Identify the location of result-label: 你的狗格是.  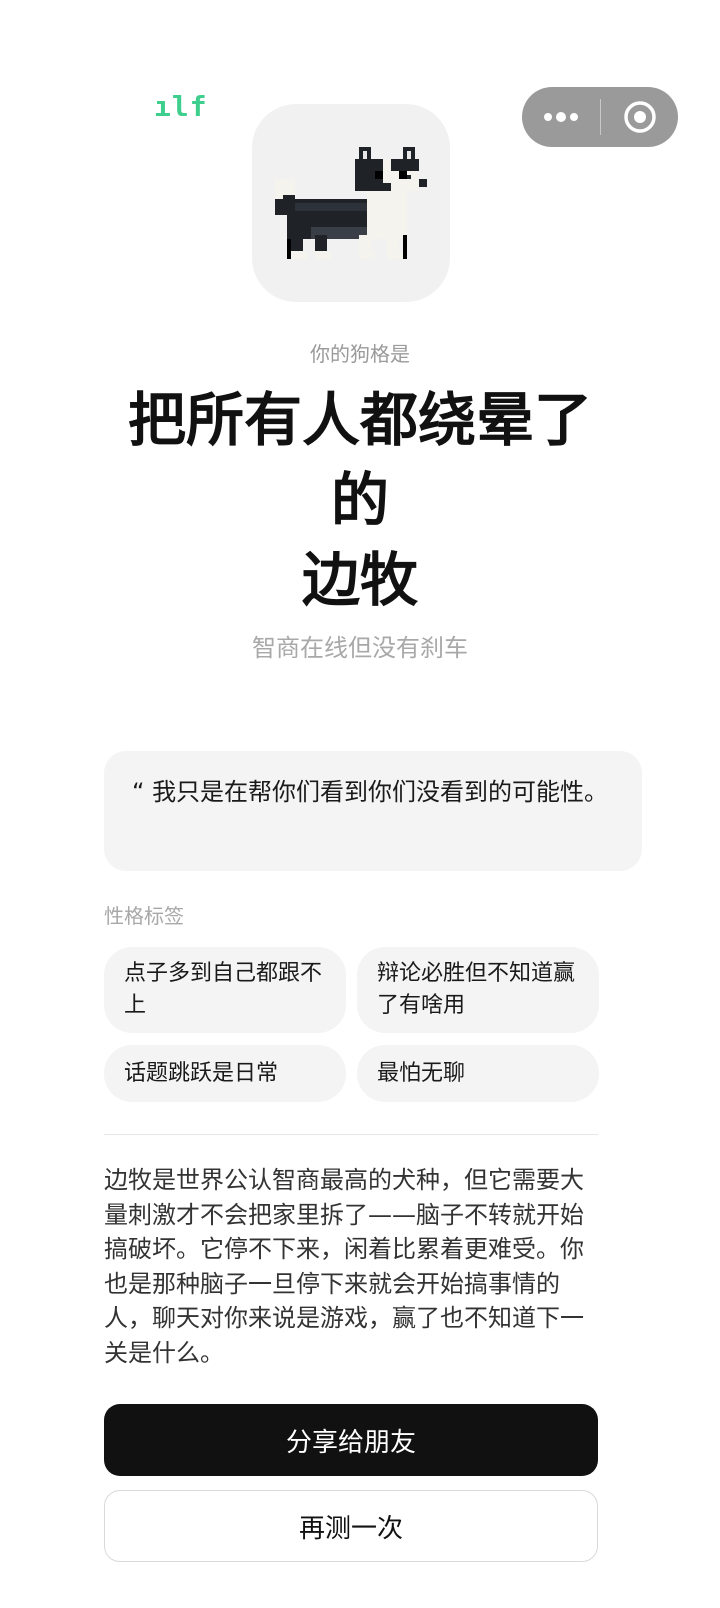
(360, 354).